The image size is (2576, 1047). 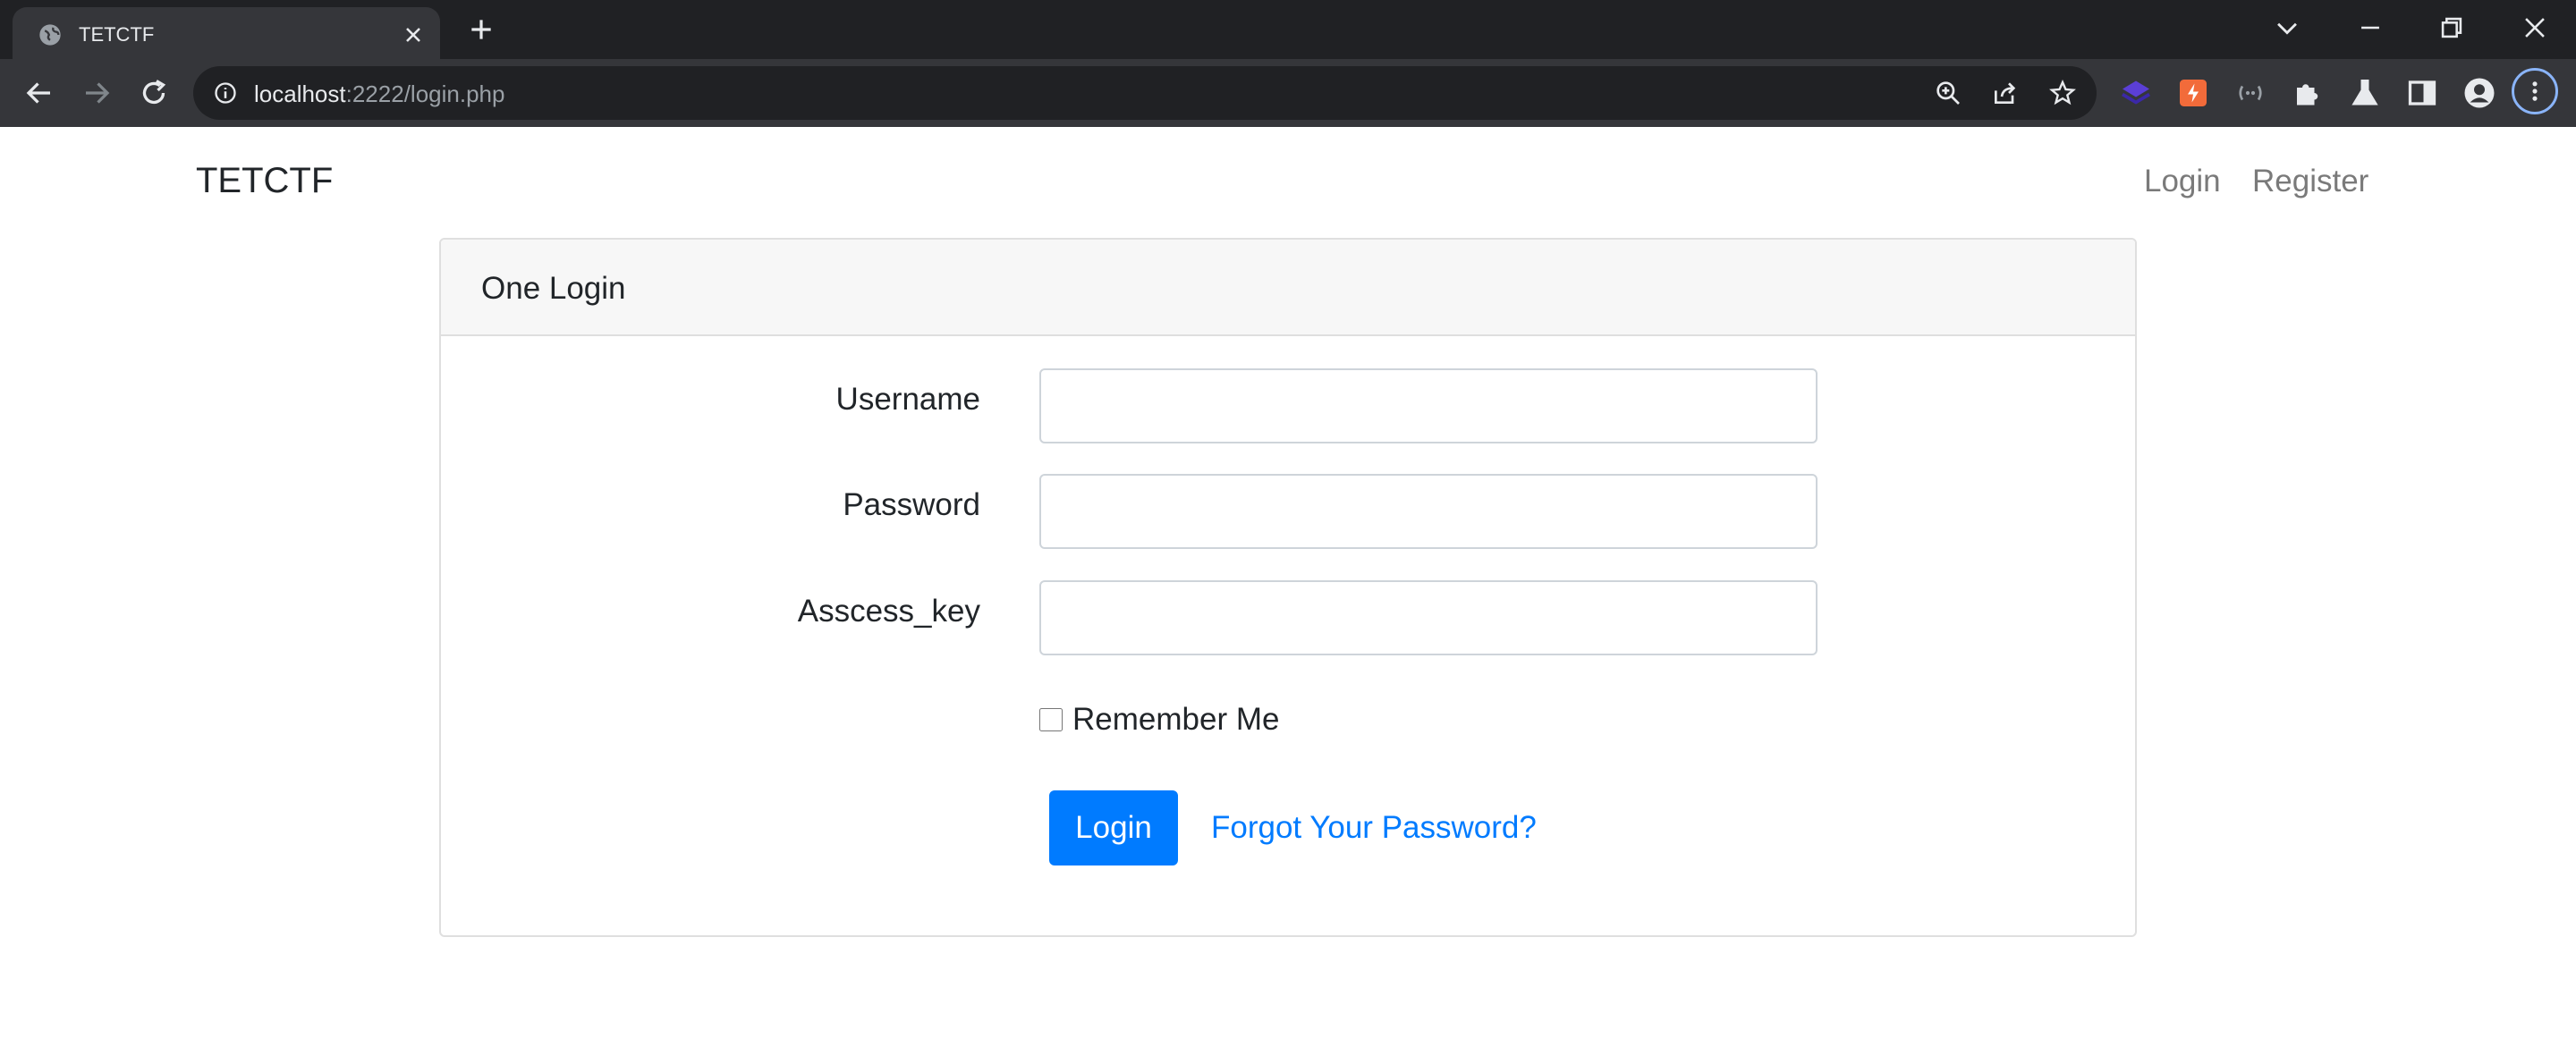 I want to click on tab-title: TETCTF, so click(x=117, y=34).